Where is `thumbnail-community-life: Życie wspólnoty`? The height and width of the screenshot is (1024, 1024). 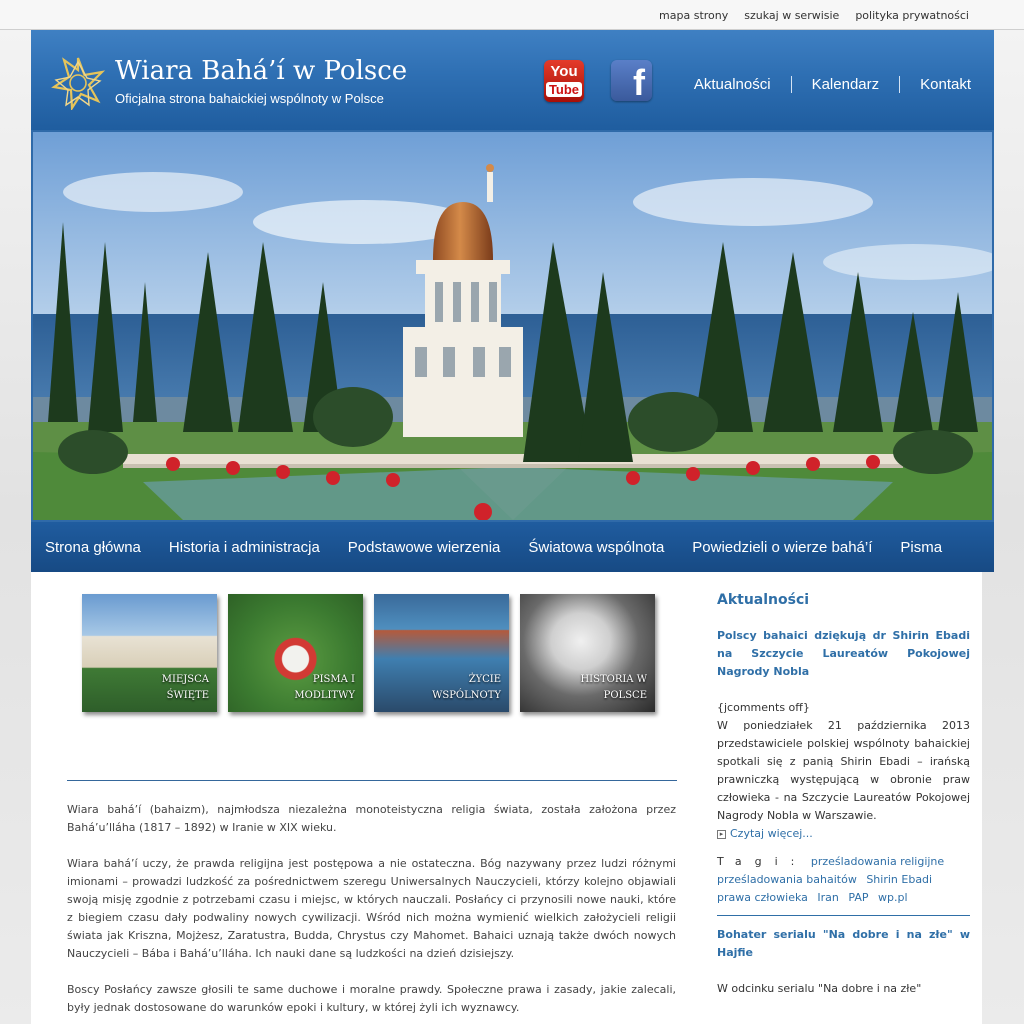
thumbnail-community-life: Życie wspólnoty is located at coordinates (441, 653).